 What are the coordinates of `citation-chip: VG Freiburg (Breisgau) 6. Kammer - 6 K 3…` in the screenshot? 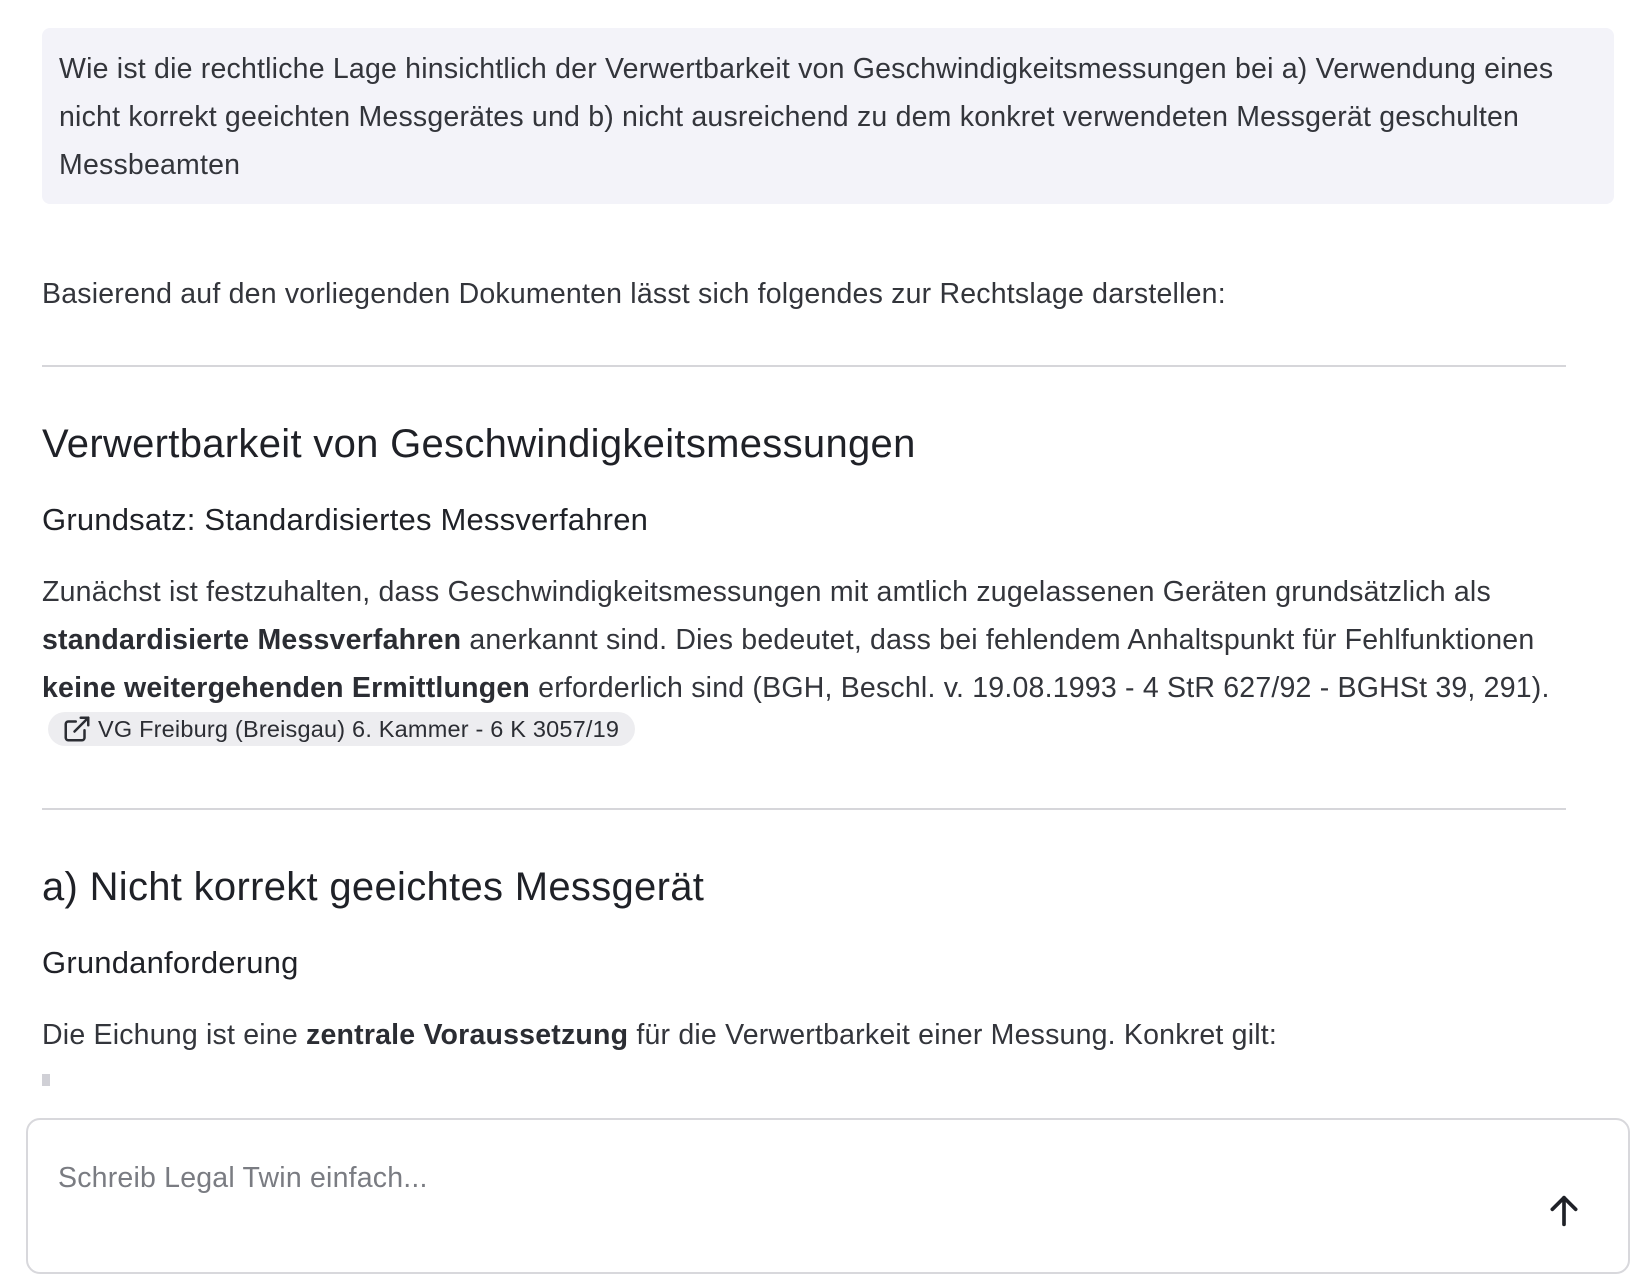 It's located at (342, 729).